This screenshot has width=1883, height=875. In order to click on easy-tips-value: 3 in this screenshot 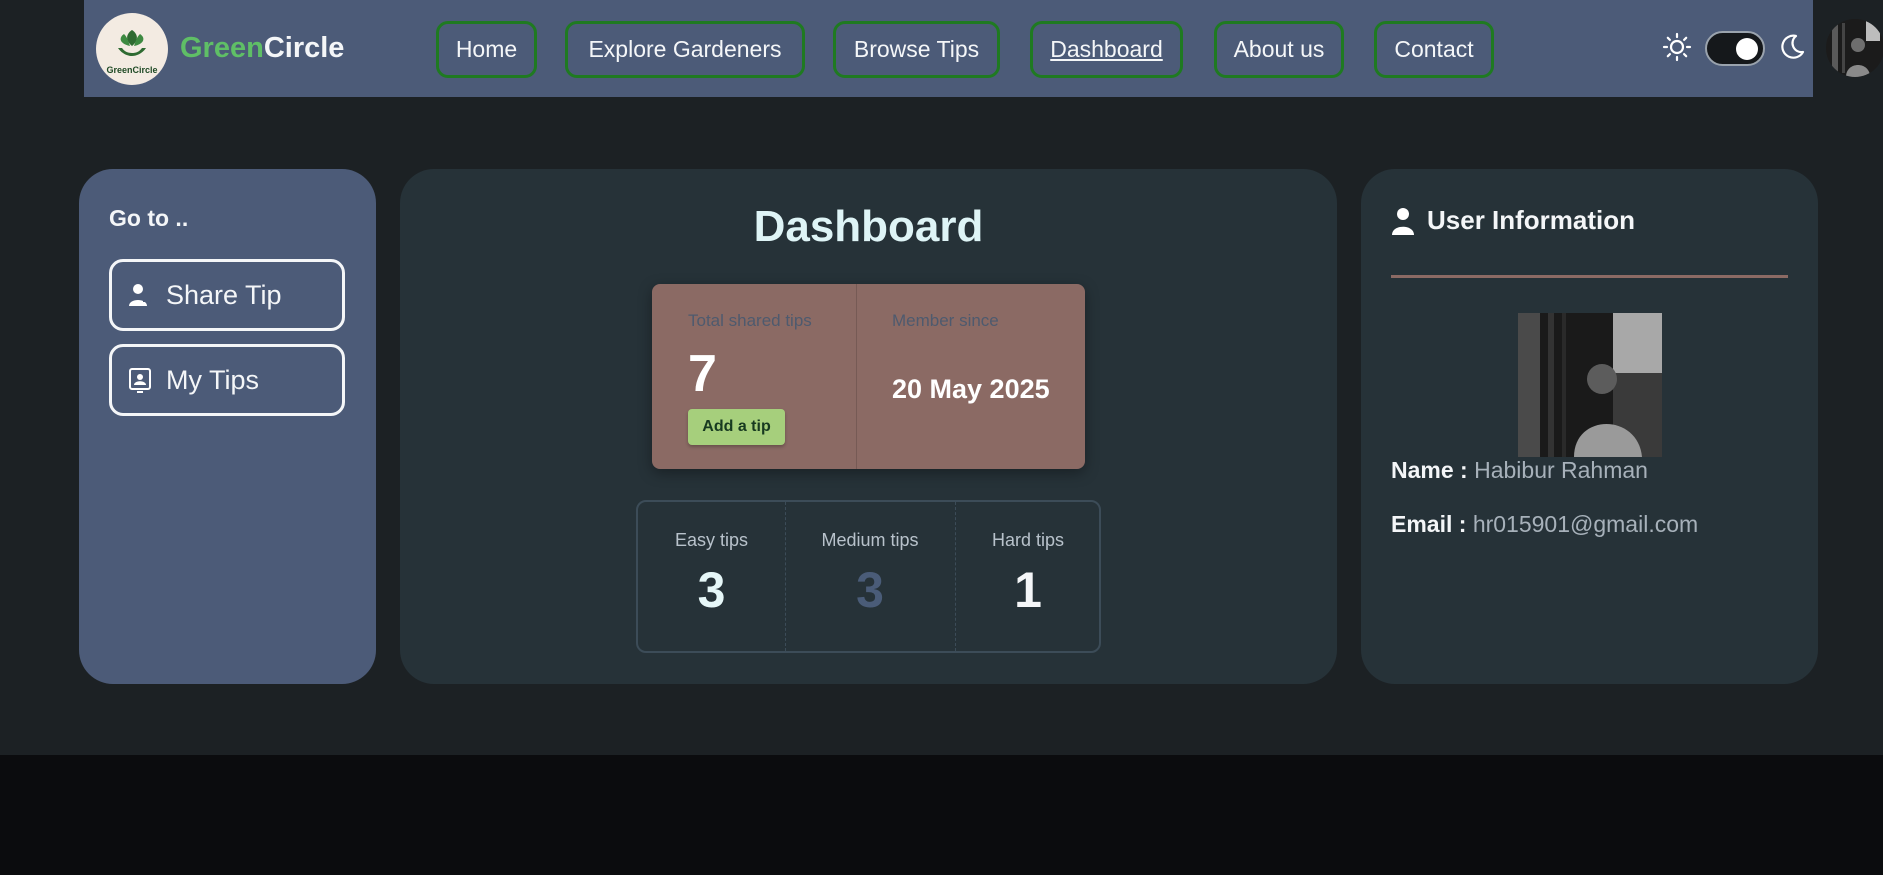, I will do `click(711, 590)`.